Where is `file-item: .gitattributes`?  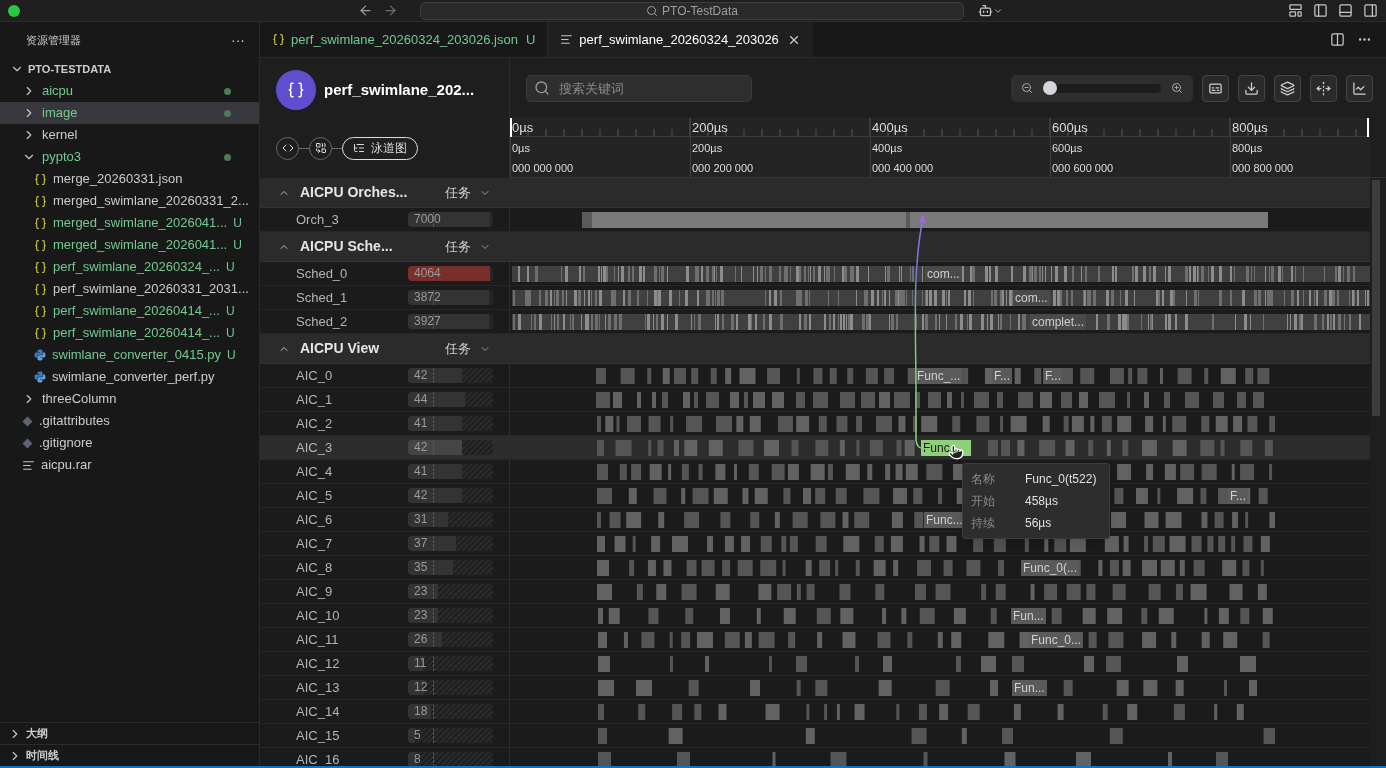 file-item: .gitattributes is located at coordinates (129, 421).